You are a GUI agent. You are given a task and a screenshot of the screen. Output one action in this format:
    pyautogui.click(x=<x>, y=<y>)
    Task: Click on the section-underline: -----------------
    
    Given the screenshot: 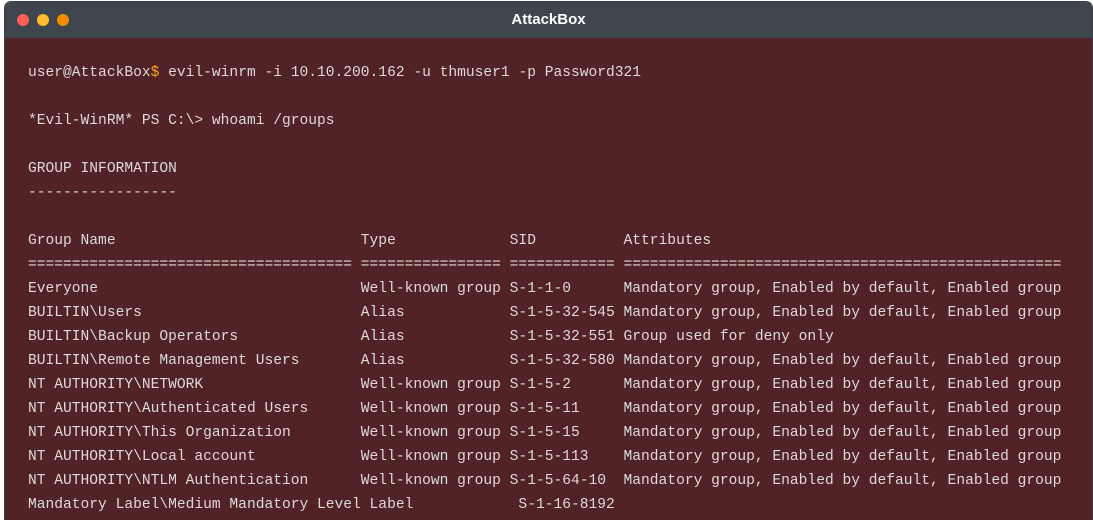 What is the action you would take?
    pyautogui.click(x=102, y=193)
    